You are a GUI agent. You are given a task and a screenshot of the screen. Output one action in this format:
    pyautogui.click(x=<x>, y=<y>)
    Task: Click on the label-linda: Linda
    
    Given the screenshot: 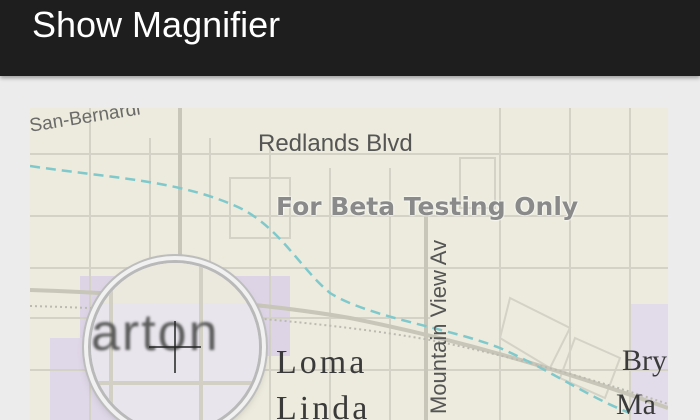 What is the action you would take?
    pyautogui.click(x=323, y=405)
    